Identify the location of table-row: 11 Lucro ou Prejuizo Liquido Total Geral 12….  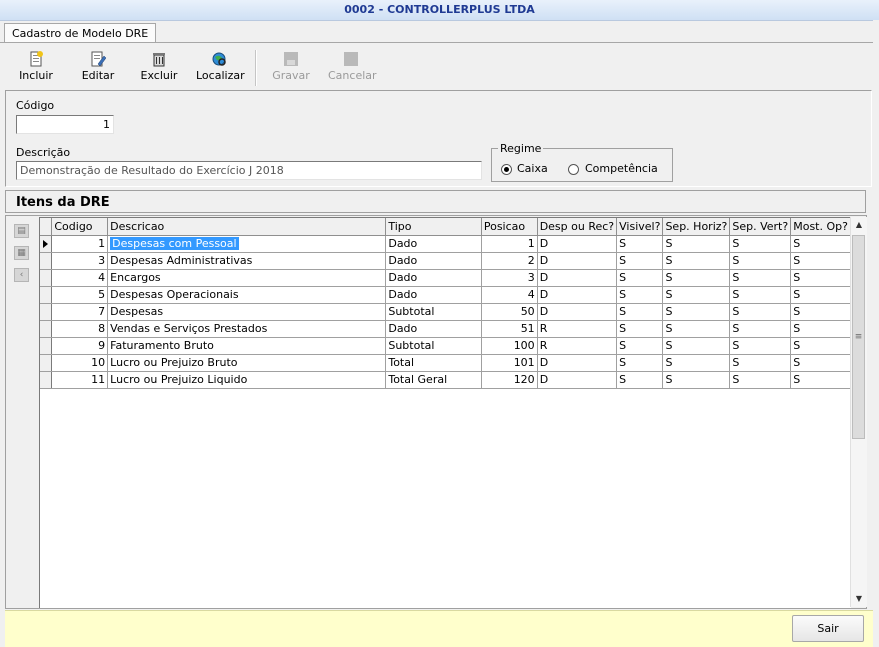
(445, 380).